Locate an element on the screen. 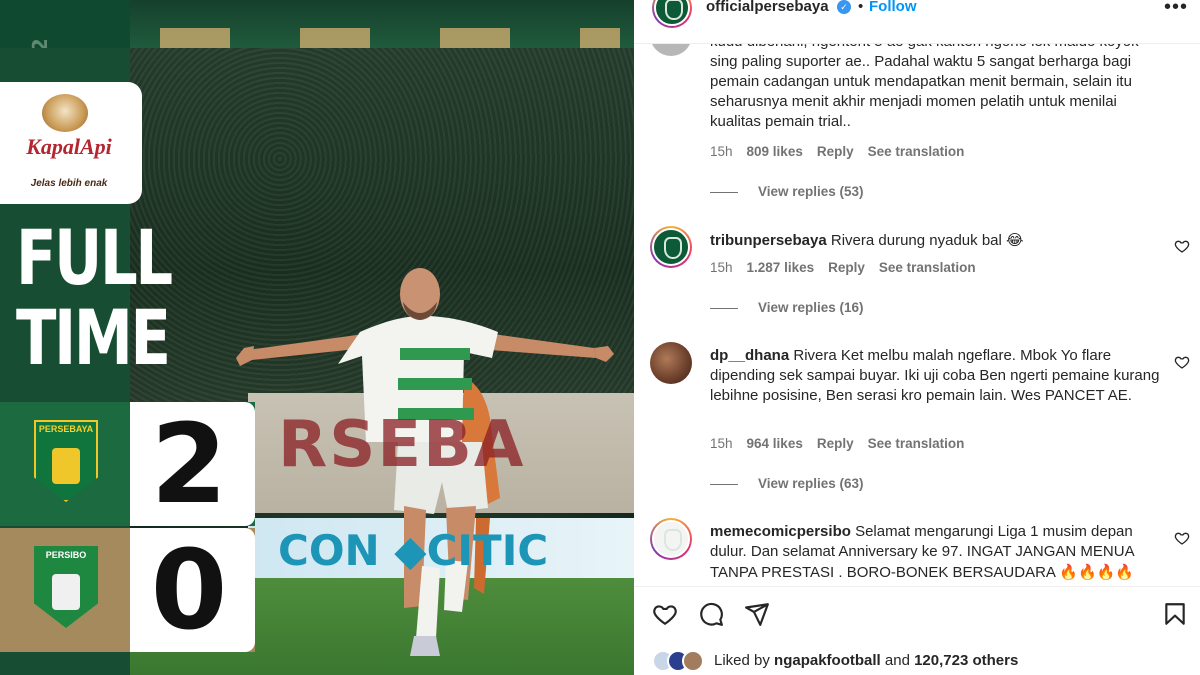  home-team-row: PERSEBAYA 2 is located at coordinates (127, 464).